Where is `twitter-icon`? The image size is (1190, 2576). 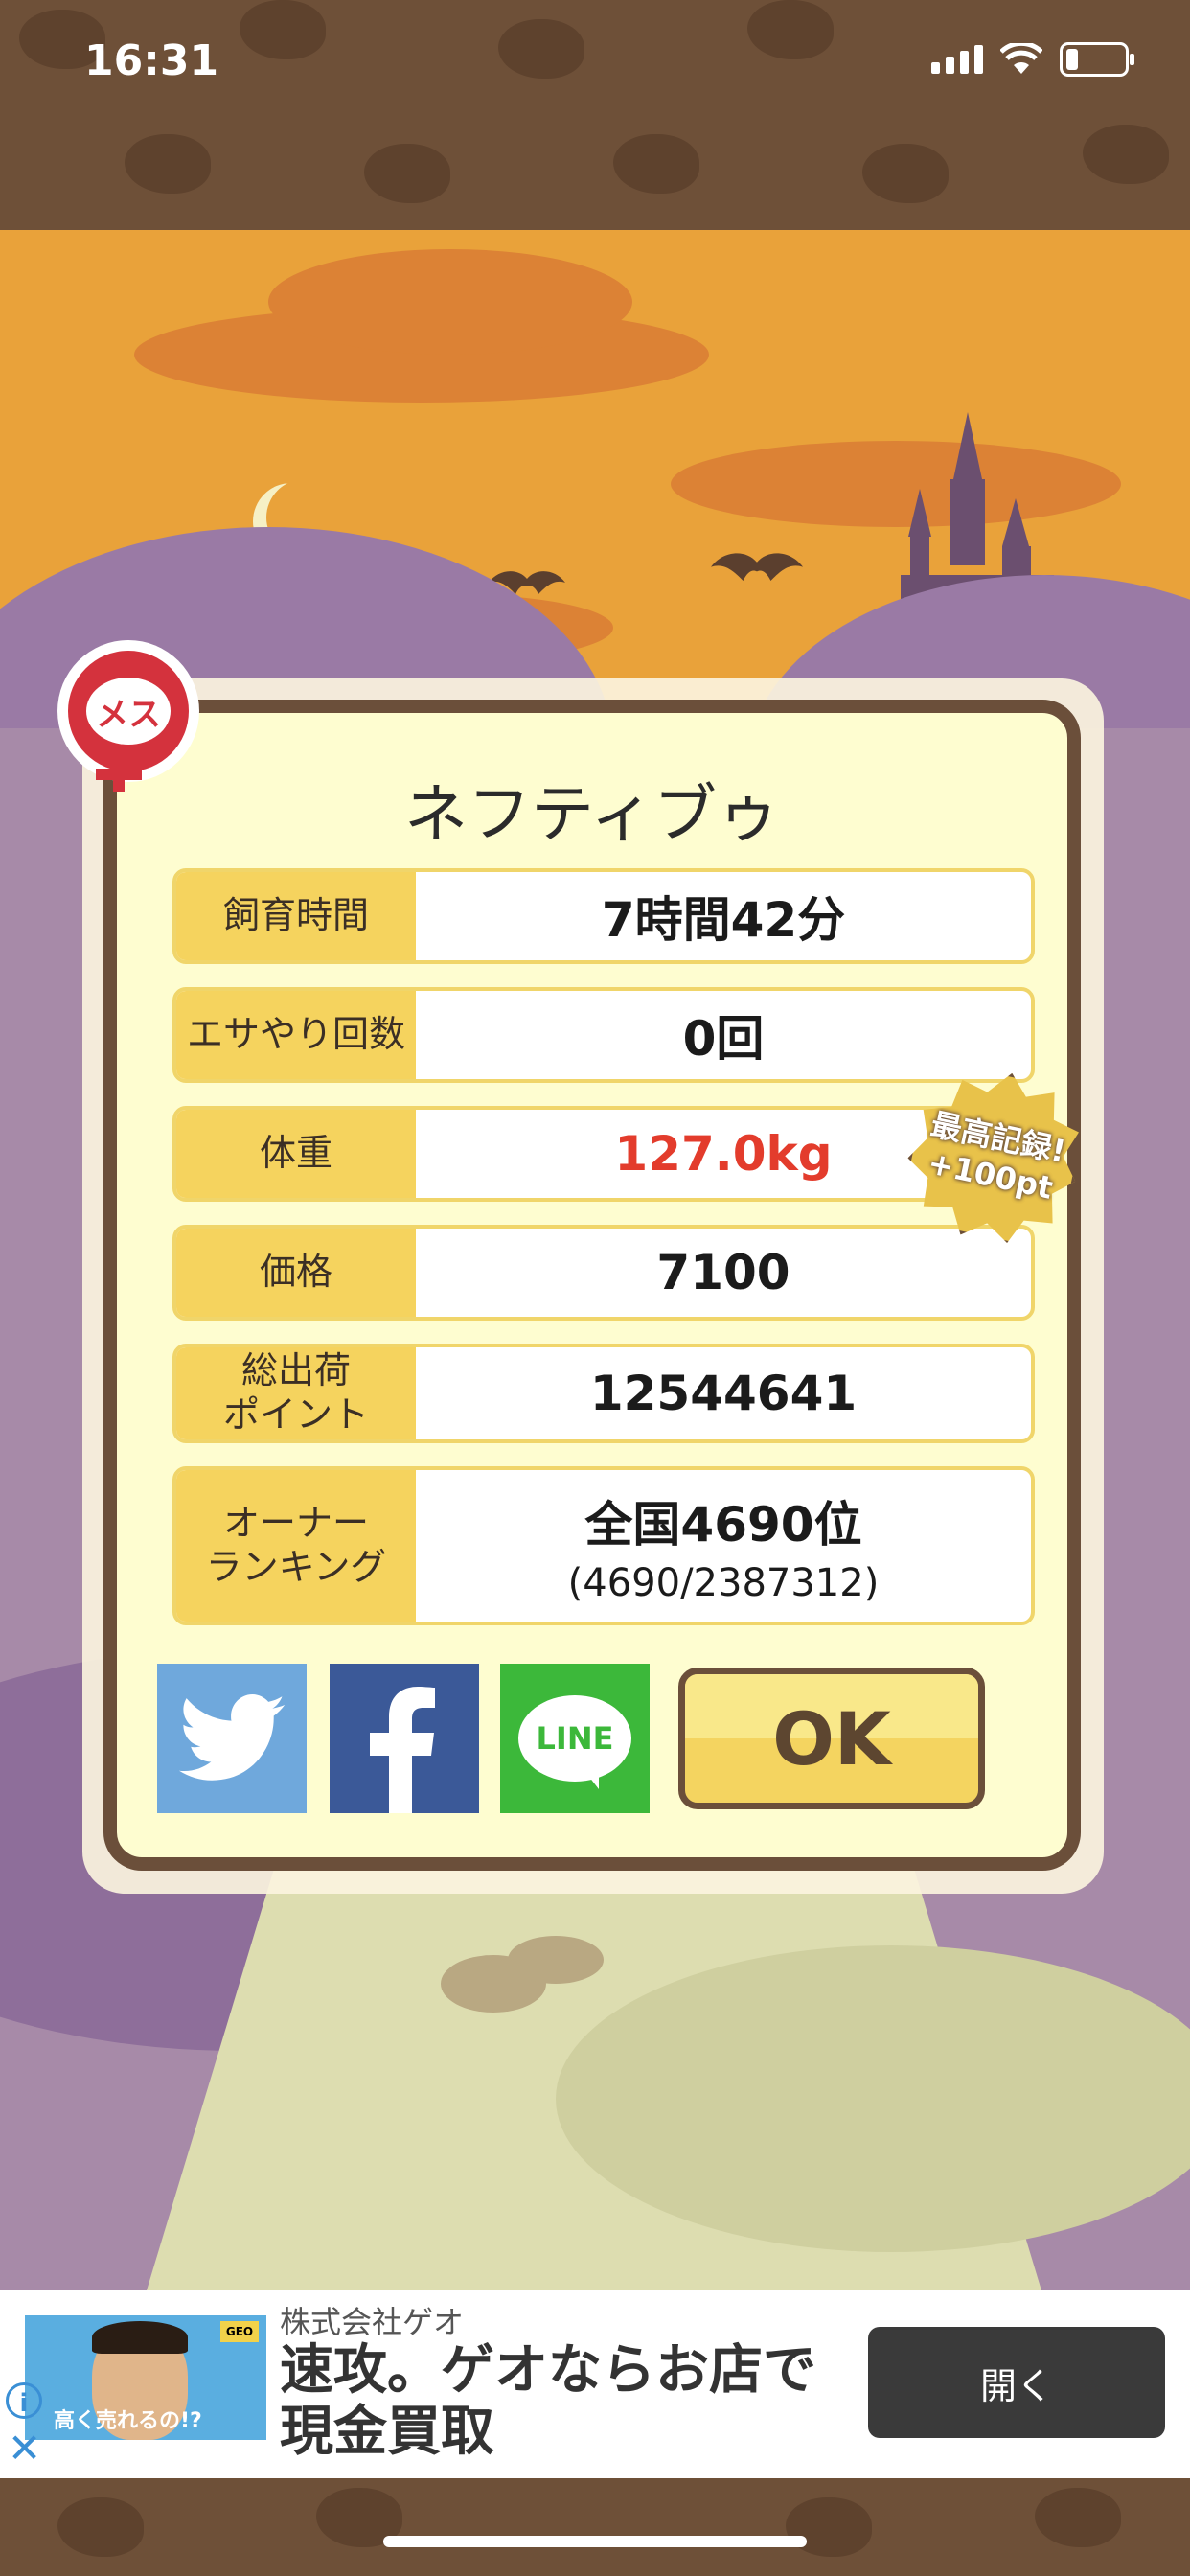
twitter-icon is located at coordinates (232, 1737).